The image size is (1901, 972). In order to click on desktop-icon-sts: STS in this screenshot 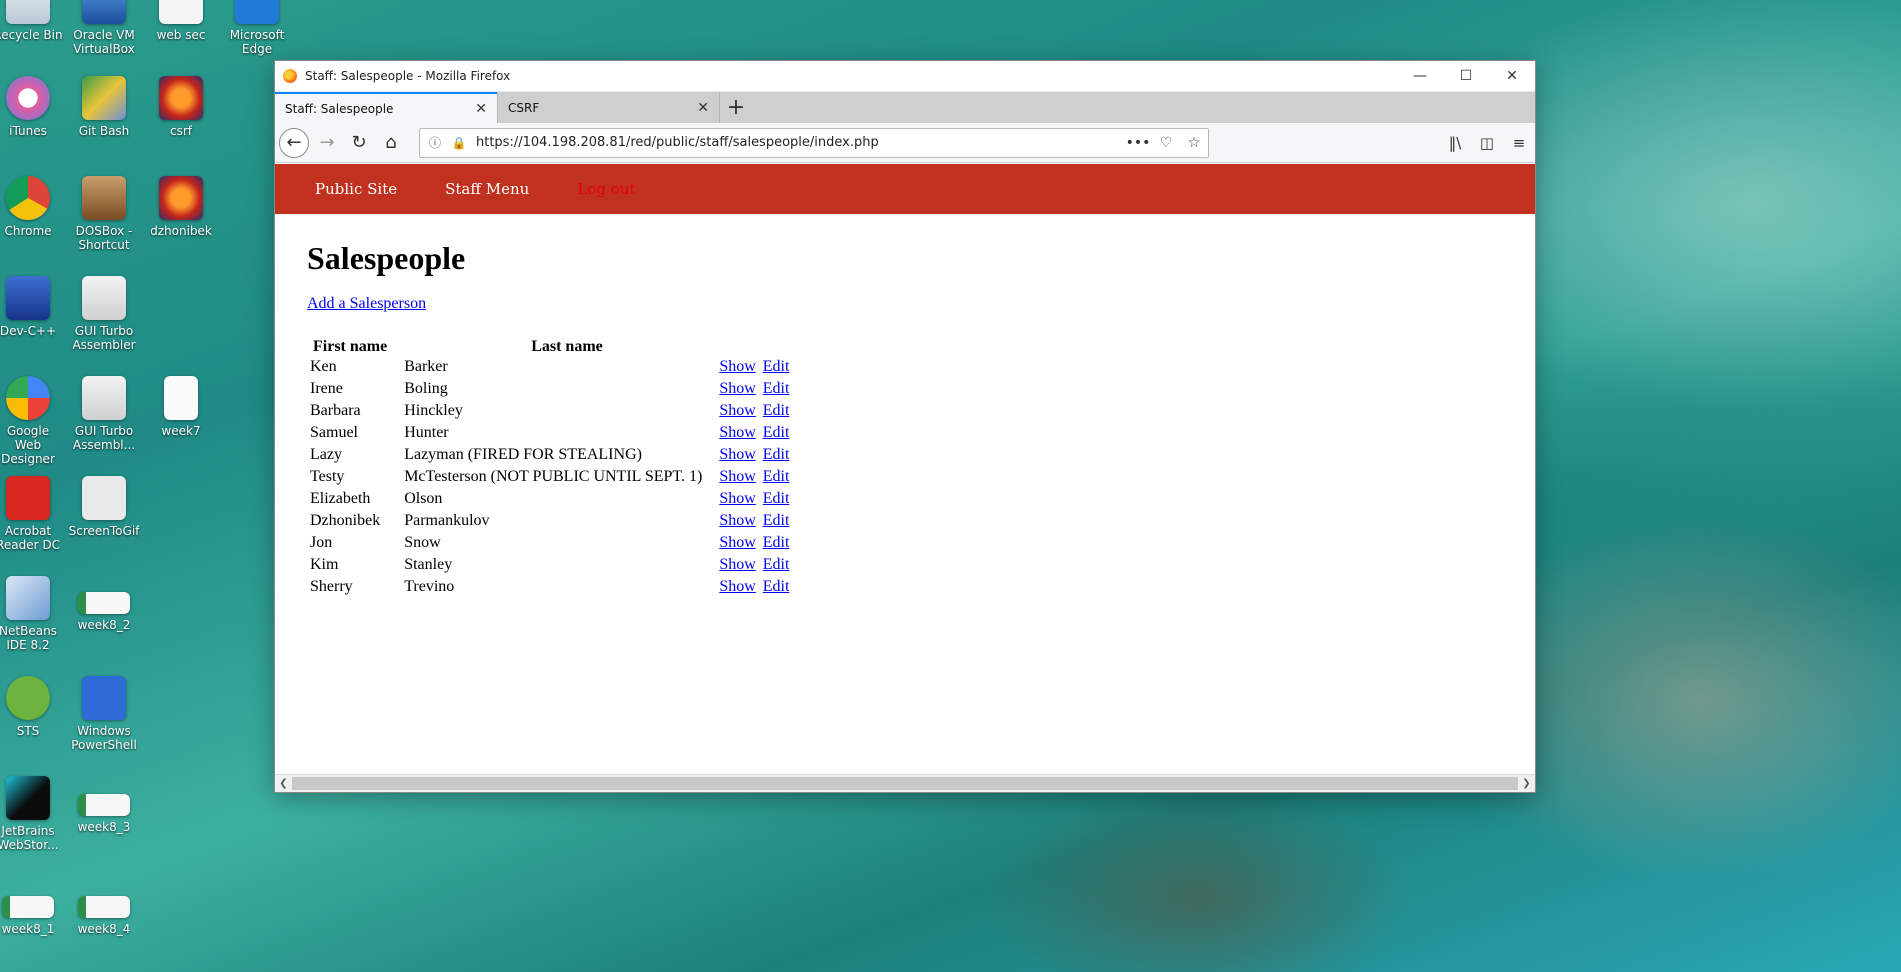, I will do `click(32, 707)`.